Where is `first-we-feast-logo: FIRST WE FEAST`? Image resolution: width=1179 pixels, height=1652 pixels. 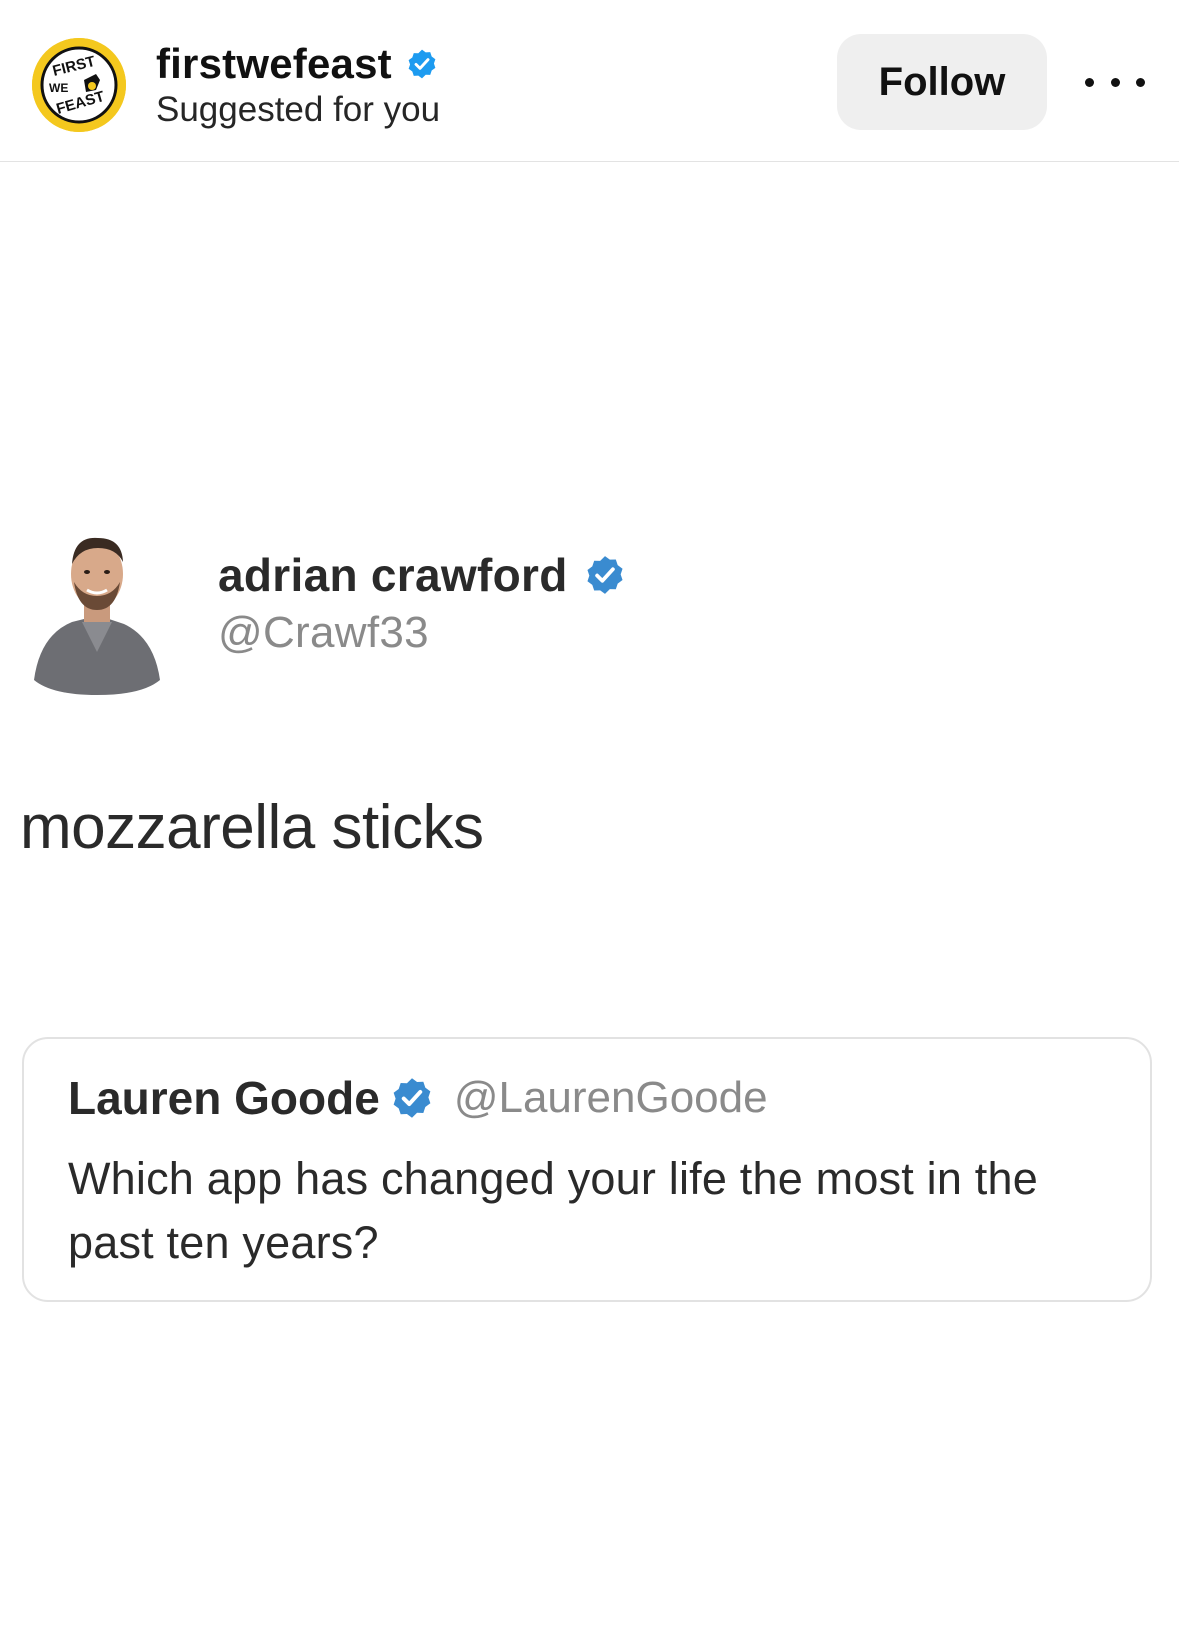 first-we-feast-logo: FIRST WE FEAST is located at coordinates (79, 85).